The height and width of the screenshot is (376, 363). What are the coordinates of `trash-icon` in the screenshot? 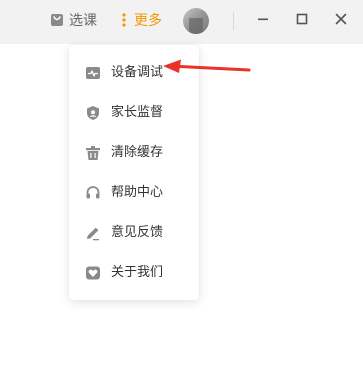 It's located at (93, 153).